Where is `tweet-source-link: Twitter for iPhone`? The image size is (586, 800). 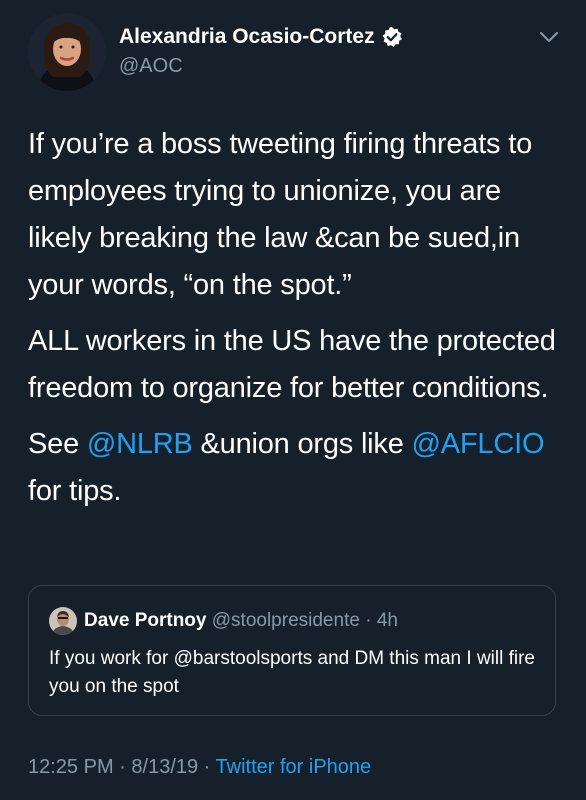
tweet-source-link: Twitter for iPhone is located at coordinates (294, 767).